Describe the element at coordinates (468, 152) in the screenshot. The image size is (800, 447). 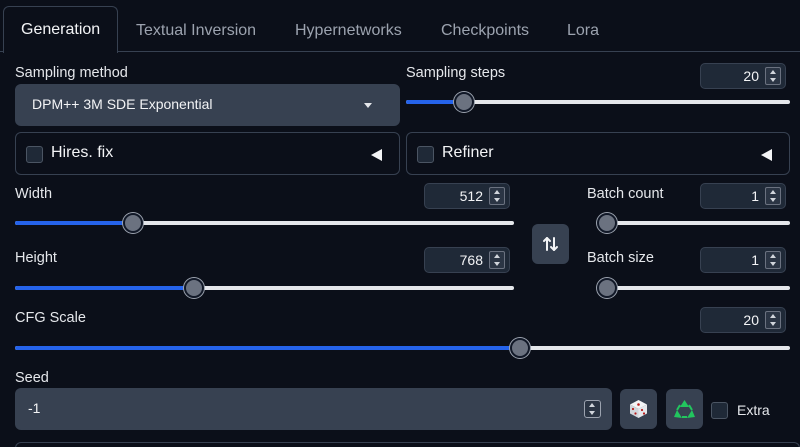
I see `refiner-label: Refiner` at that location.